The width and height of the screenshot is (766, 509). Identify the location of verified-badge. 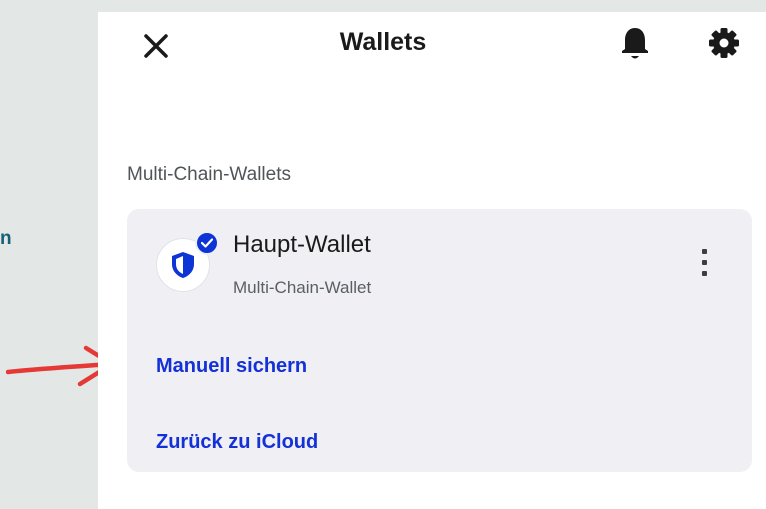
(207, 243).